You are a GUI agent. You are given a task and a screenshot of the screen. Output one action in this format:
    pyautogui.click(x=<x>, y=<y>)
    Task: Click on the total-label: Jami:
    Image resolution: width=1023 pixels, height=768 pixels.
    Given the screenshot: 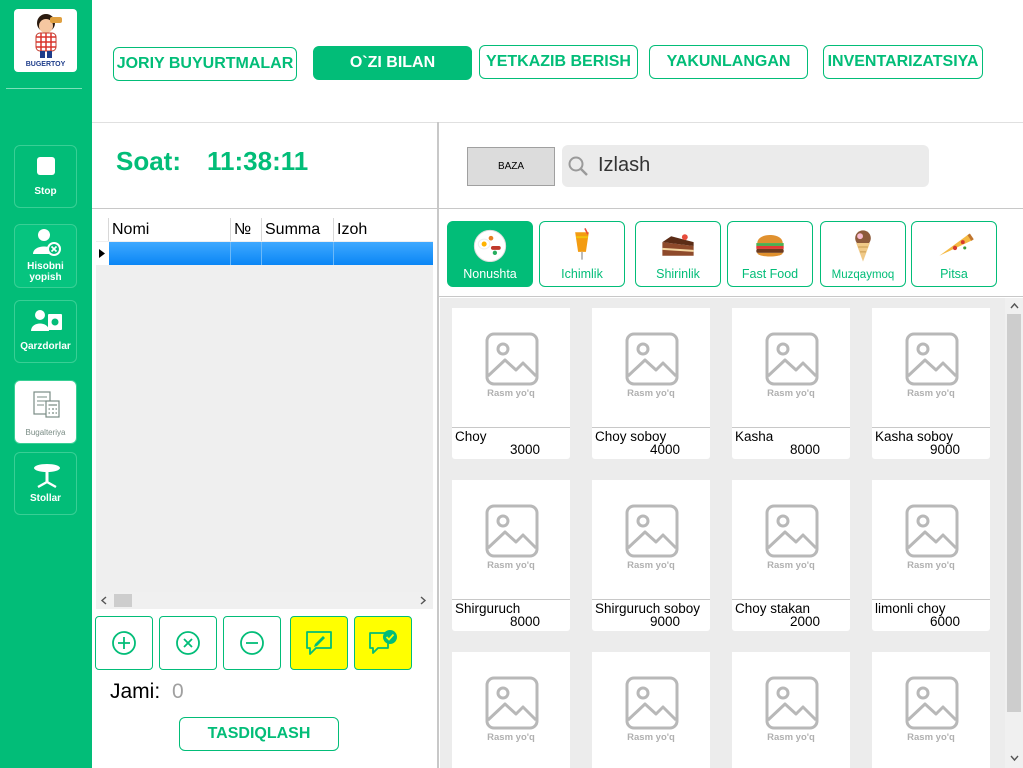 What is the action you would take?
    pyautogui.click(x=135, y=691)
    